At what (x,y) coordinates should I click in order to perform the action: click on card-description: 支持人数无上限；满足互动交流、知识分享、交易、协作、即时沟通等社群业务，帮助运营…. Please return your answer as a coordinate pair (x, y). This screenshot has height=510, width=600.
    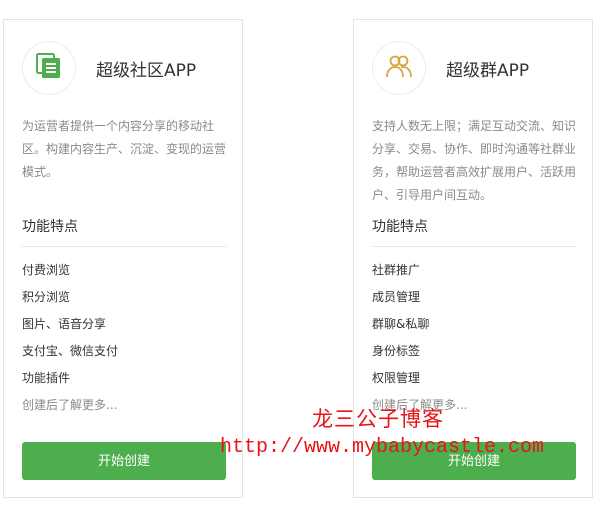
    Looking at the image, I should click on (474, 160).